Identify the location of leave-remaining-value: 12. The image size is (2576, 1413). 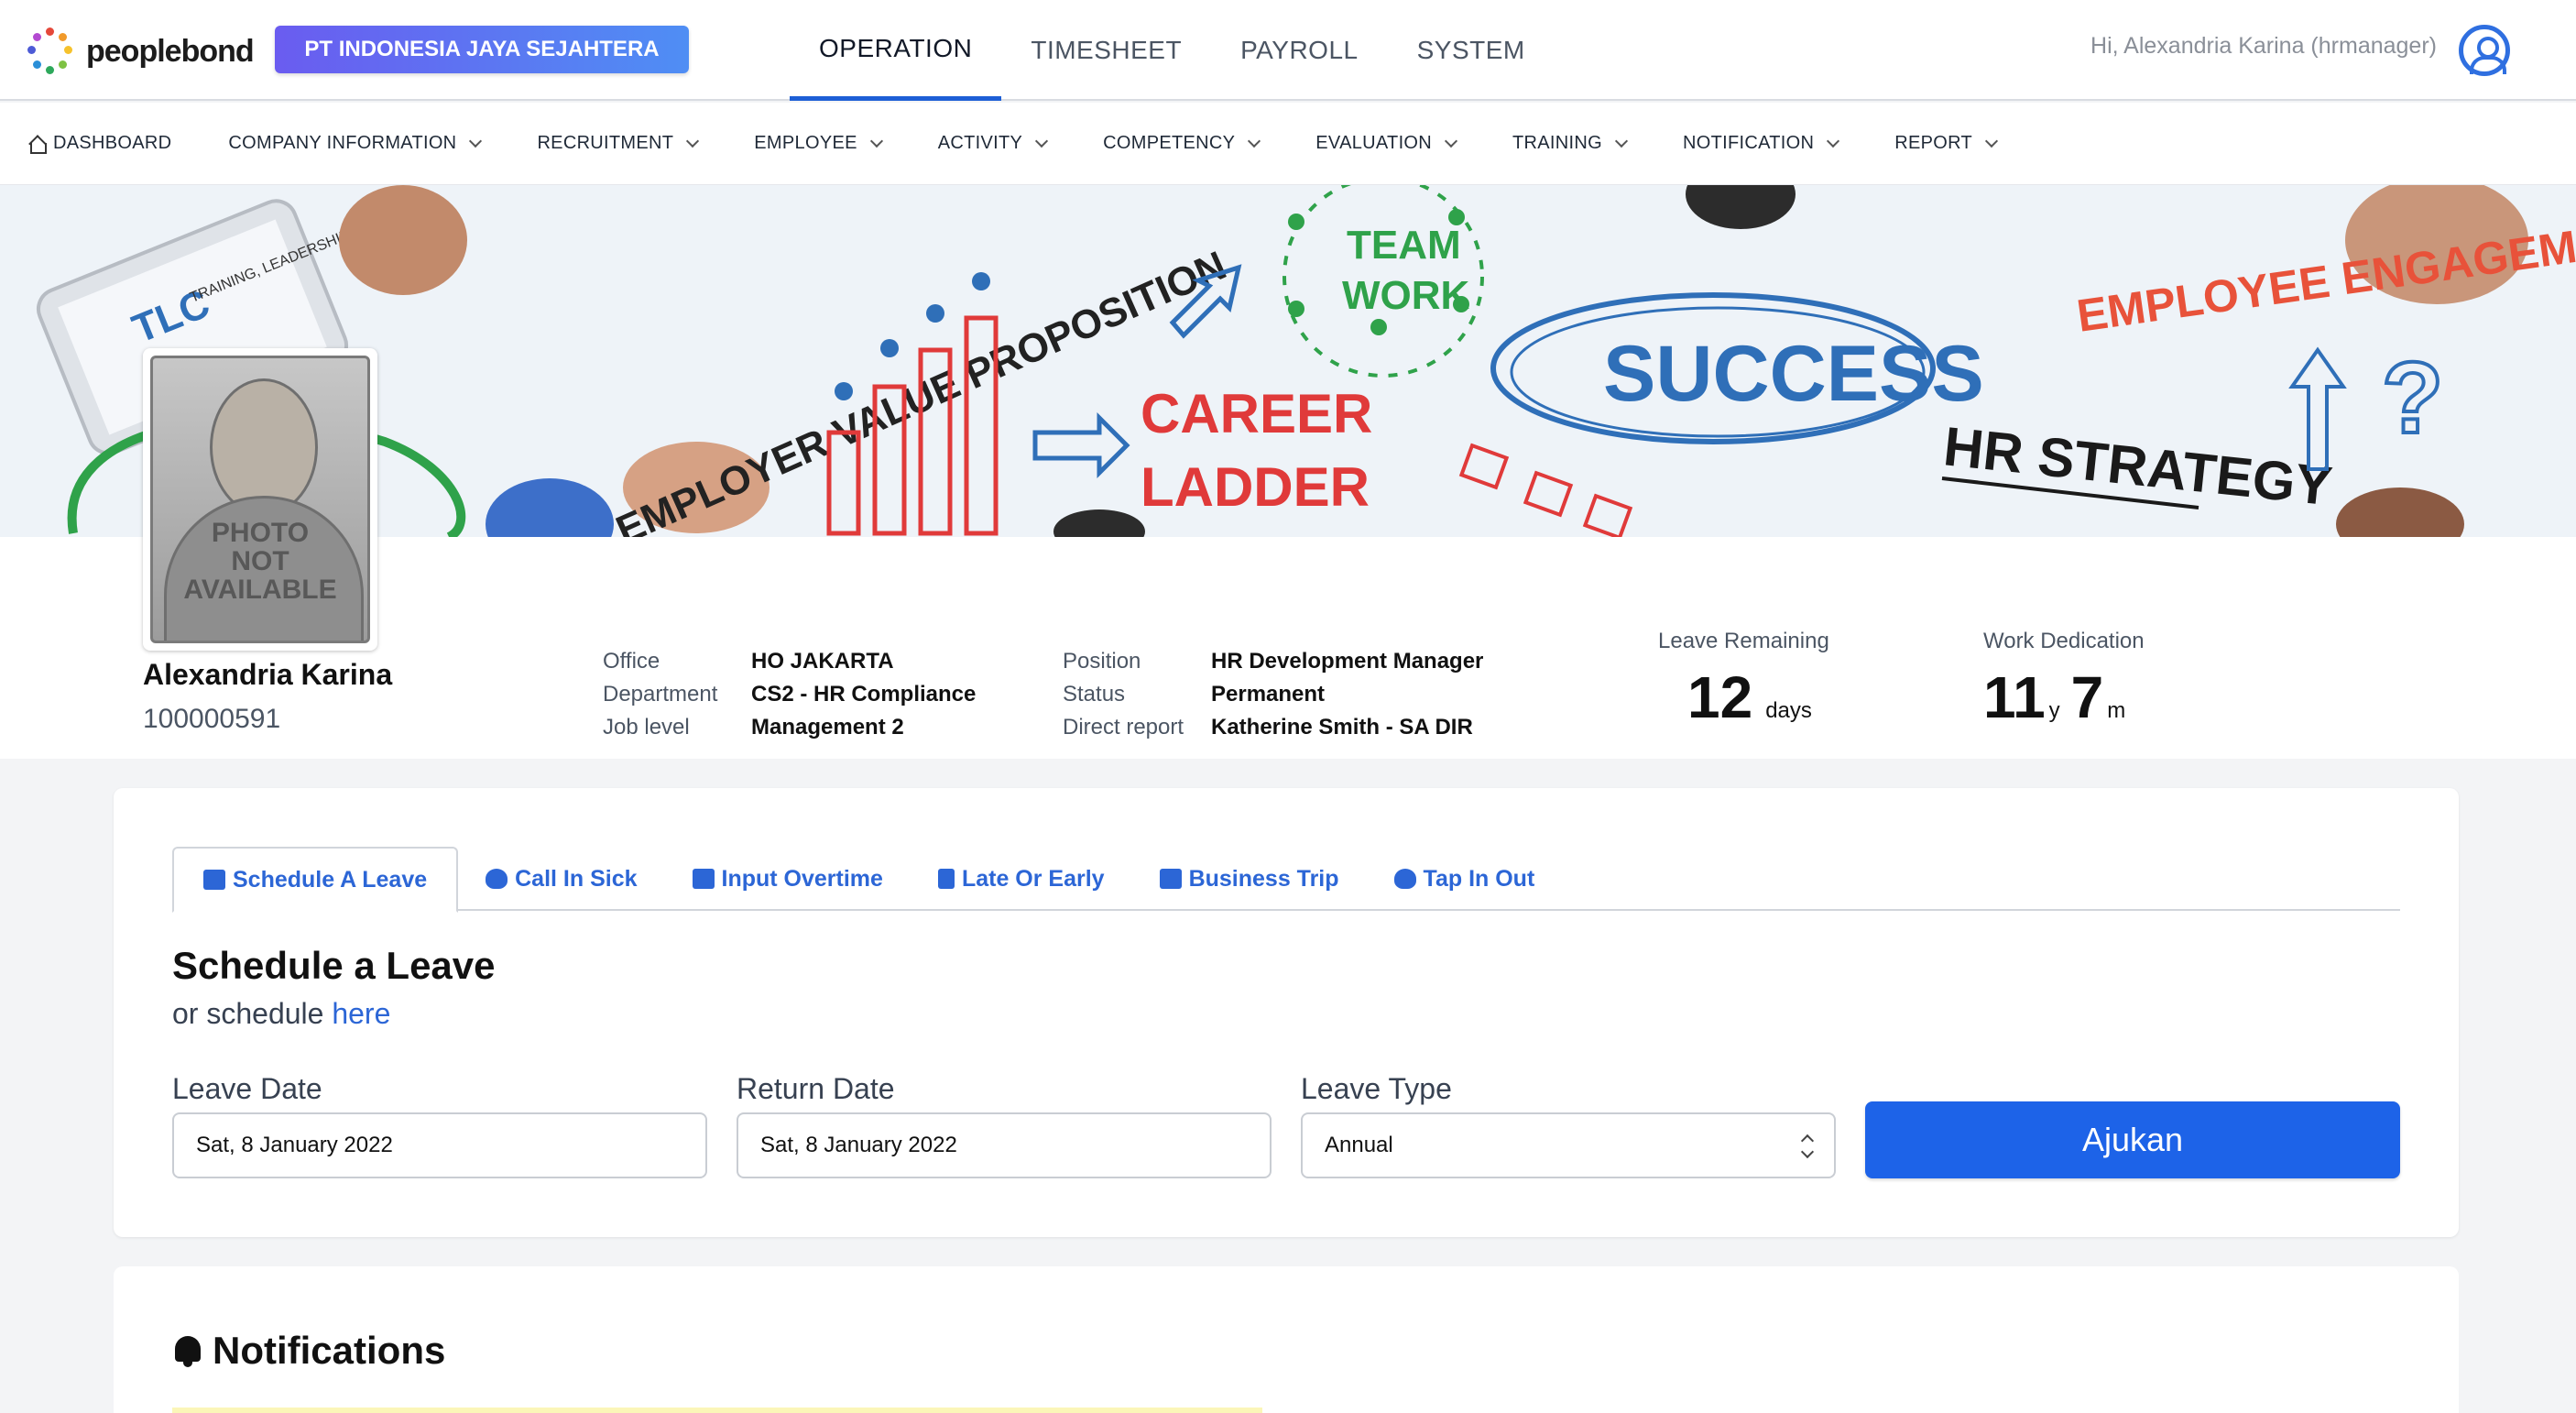
(1720, 697).